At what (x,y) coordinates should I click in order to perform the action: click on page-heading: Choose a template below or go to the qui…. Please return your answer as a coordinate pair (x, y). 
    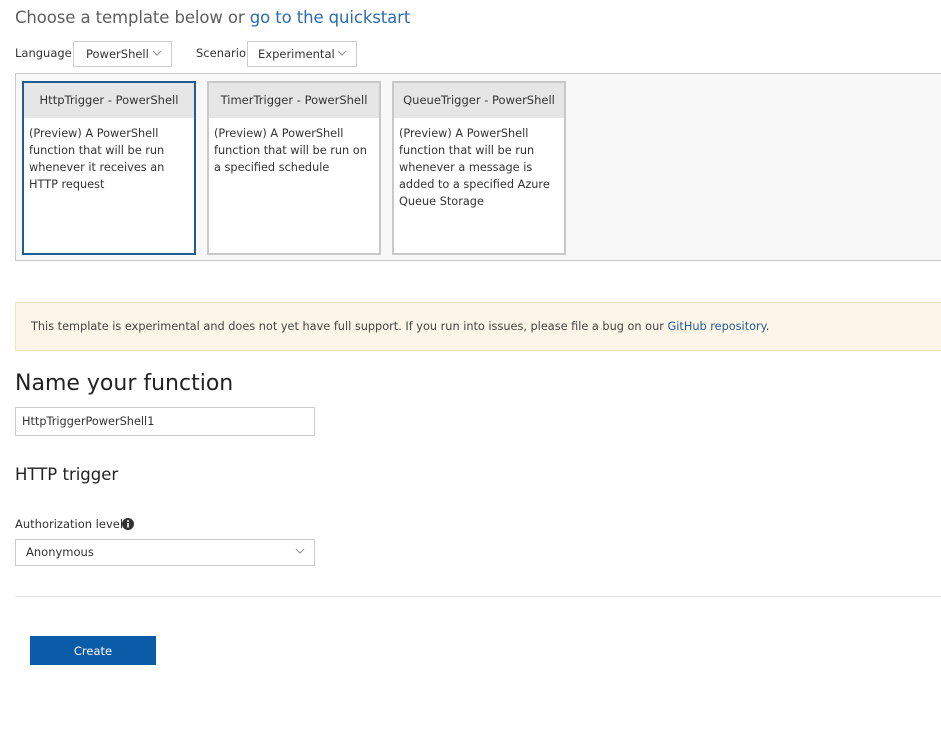
    Looking at the image, I should click on (212, 17).